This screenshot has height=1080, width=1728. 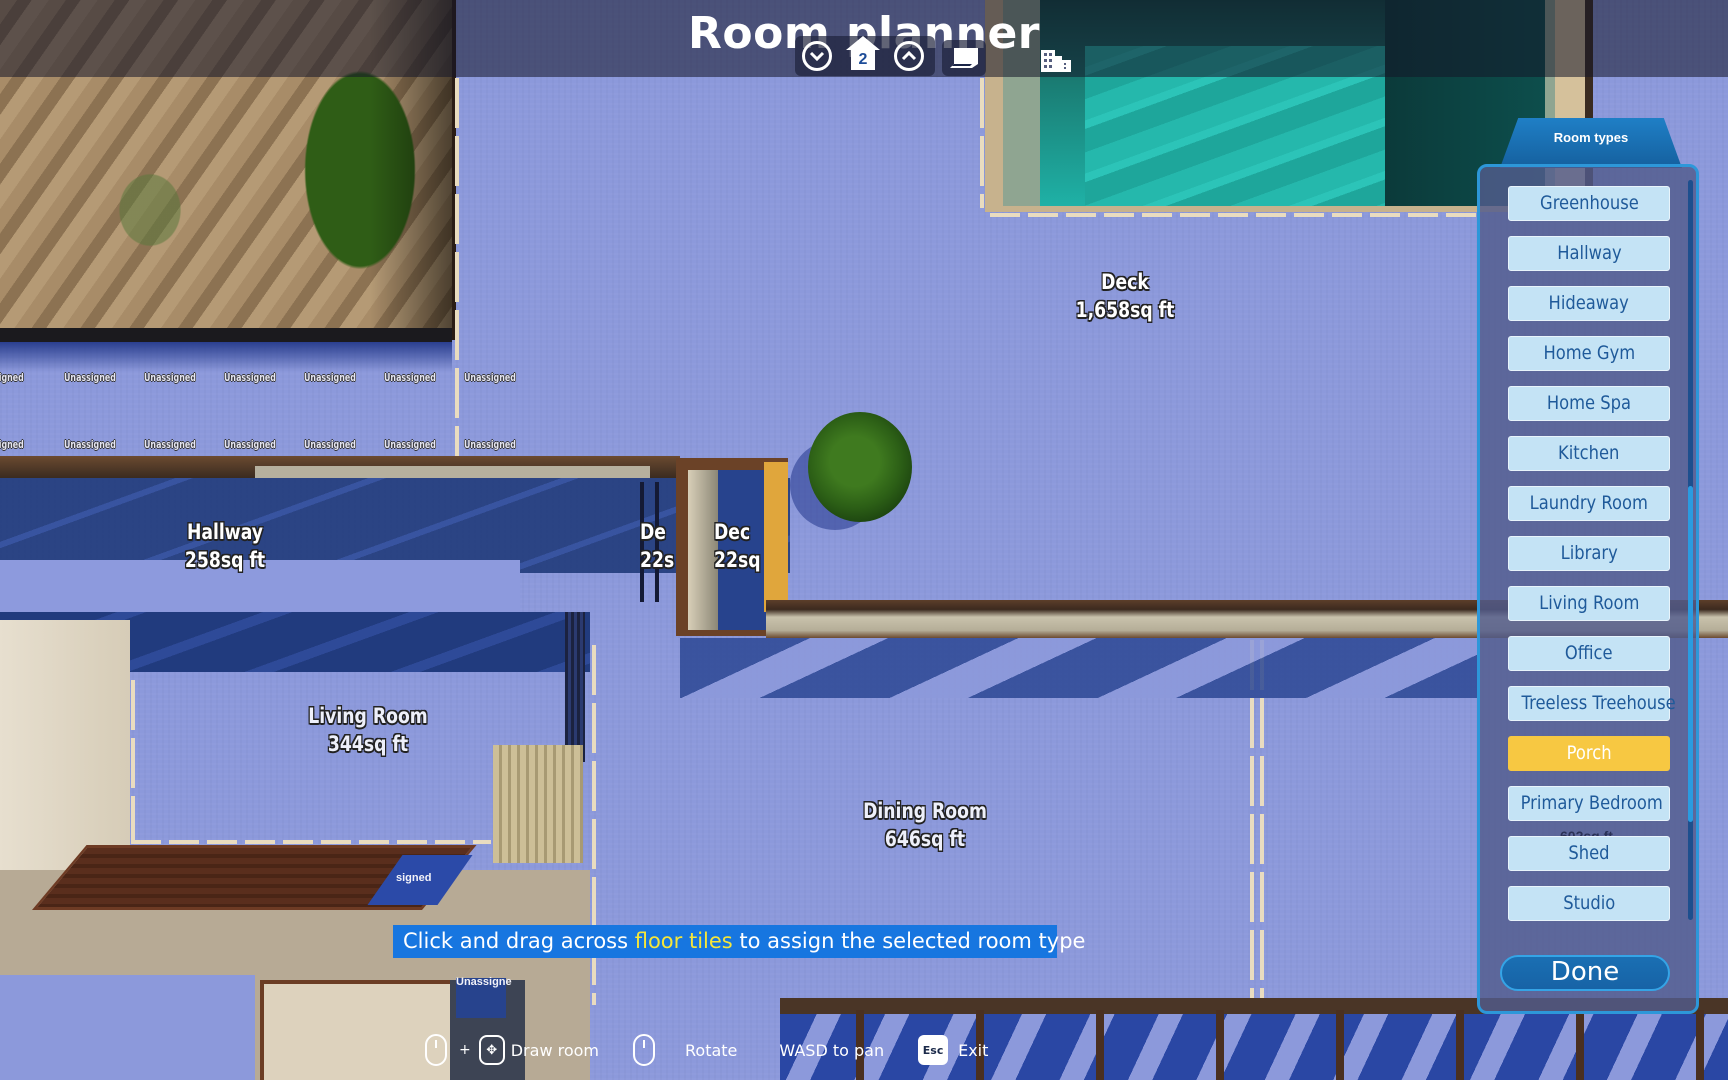 I want to click on room-type-hallway: Hallway, so click(x=1589, y=253).